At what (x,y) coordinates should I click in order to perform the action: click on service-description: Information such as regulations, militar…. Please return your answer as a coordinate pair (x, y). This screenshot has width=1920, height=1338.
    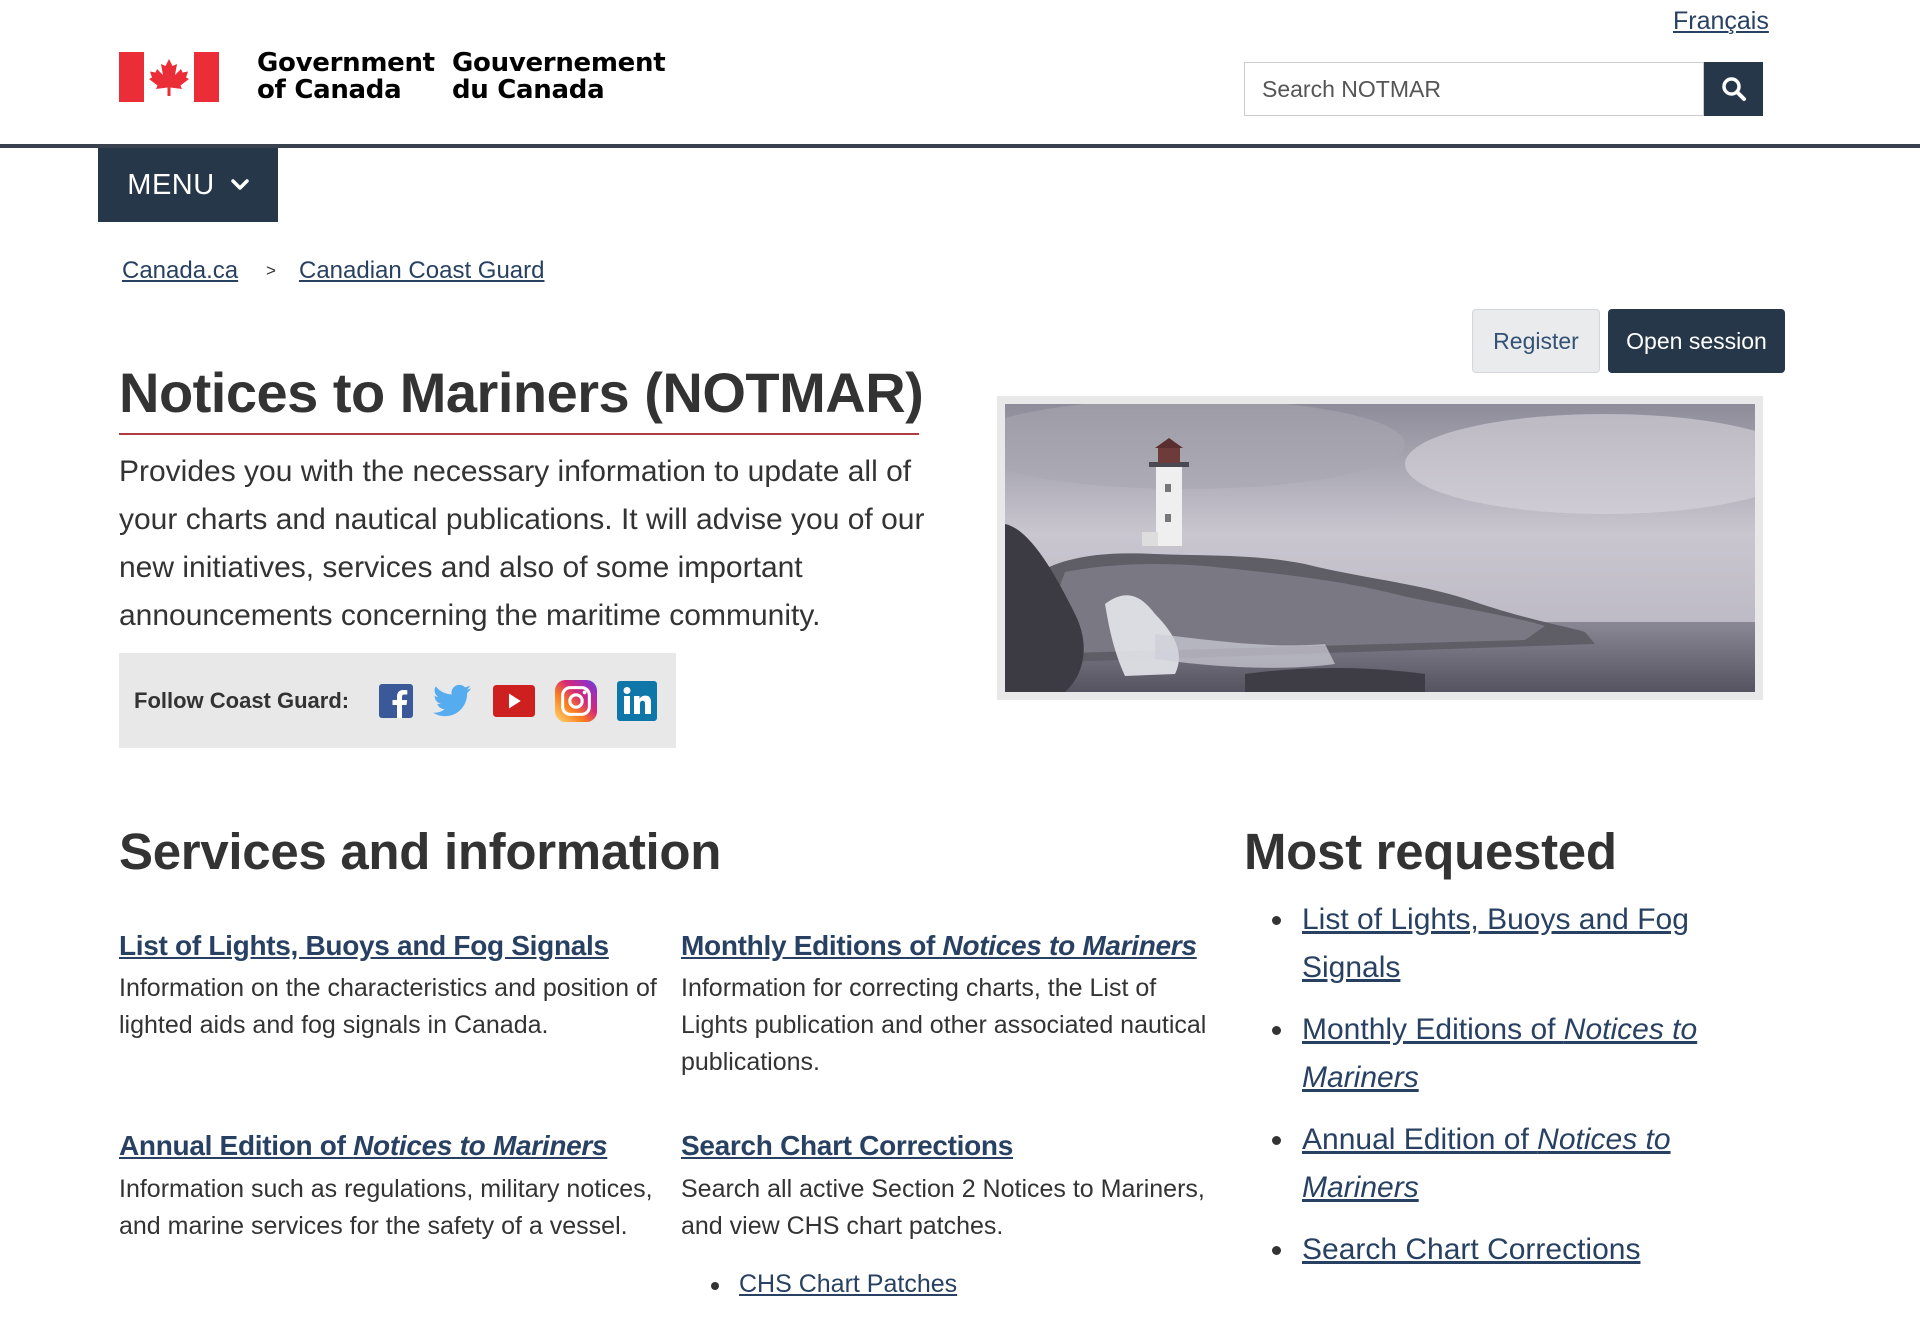
    Looking at the image, I should click on (386, 1207).